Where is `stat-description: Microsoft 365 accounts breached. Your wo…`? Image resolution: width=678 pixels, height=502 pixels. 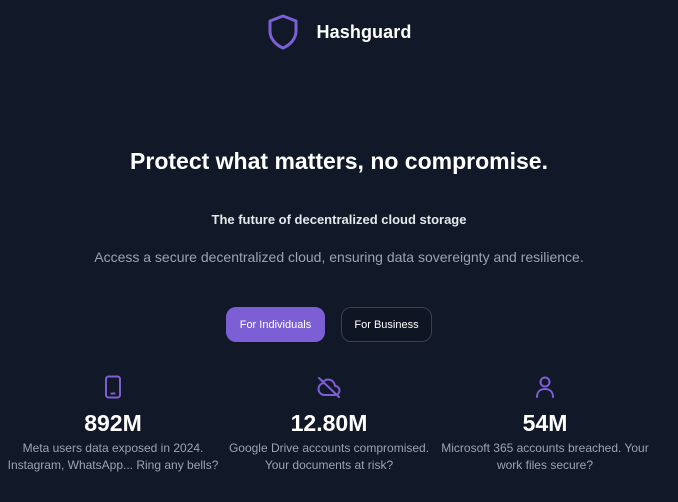 stat-description: Microsoft 365 accounts breached. Your wo… is located at coordinates (545, 457).